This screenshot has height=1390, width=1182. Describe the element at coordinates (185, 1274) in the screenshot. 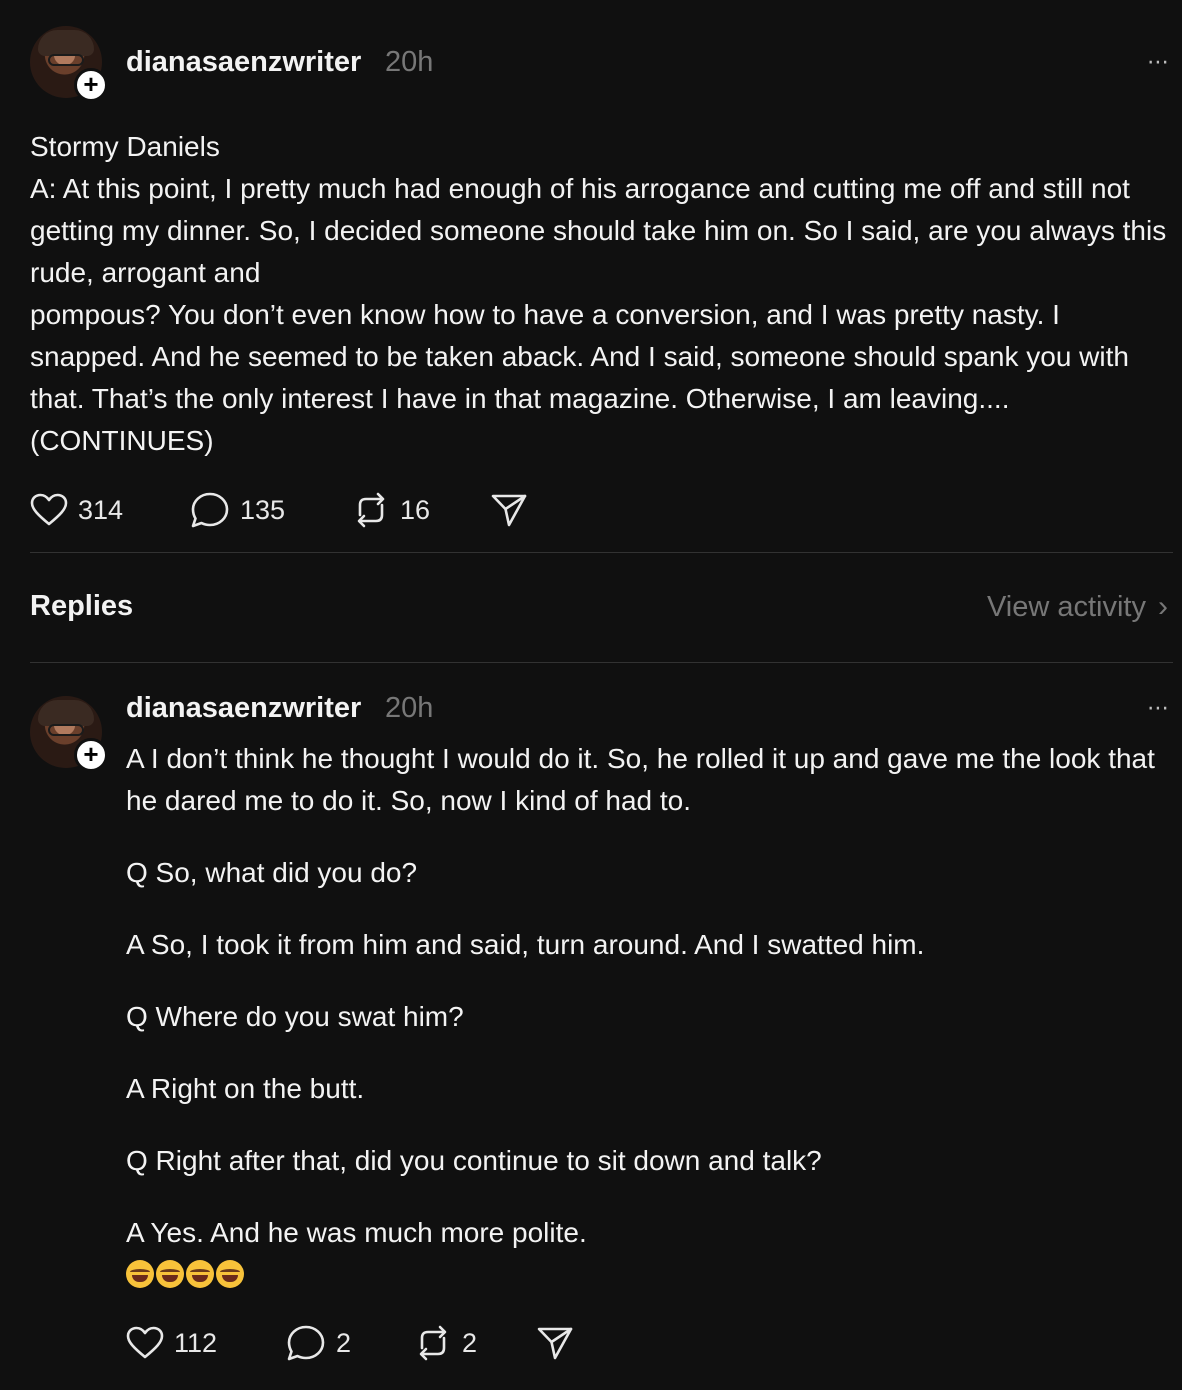

I see `emoji-row` at that location.